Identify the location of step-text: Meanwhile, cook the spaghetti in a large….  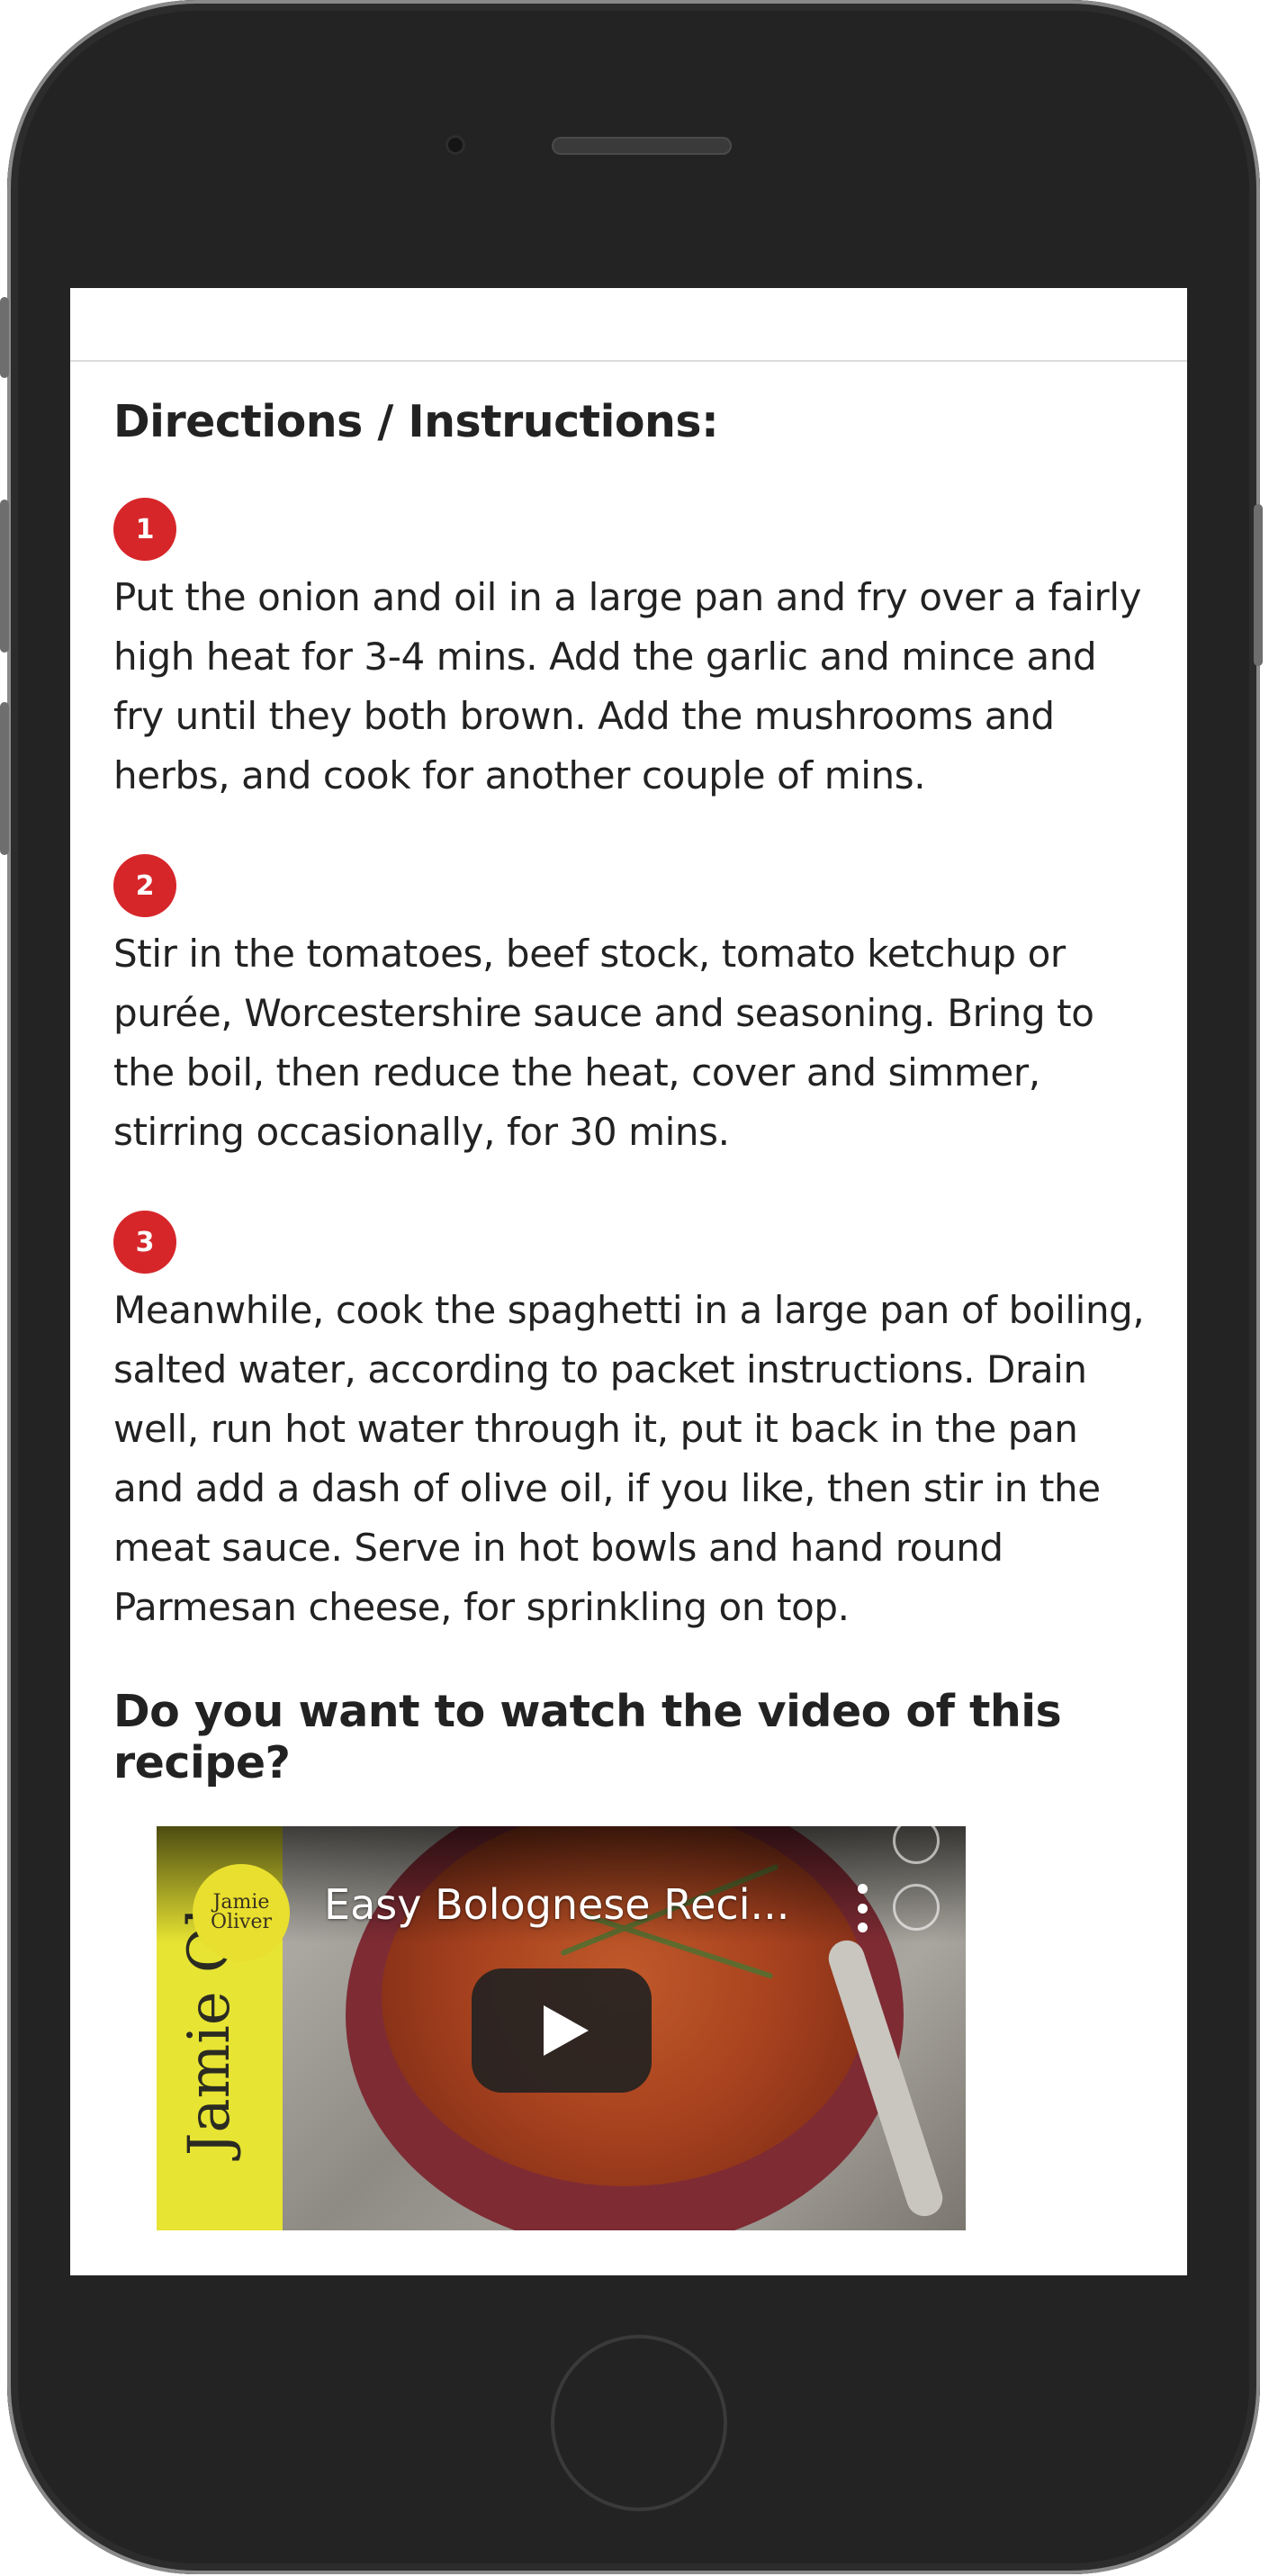
(629, 1458).